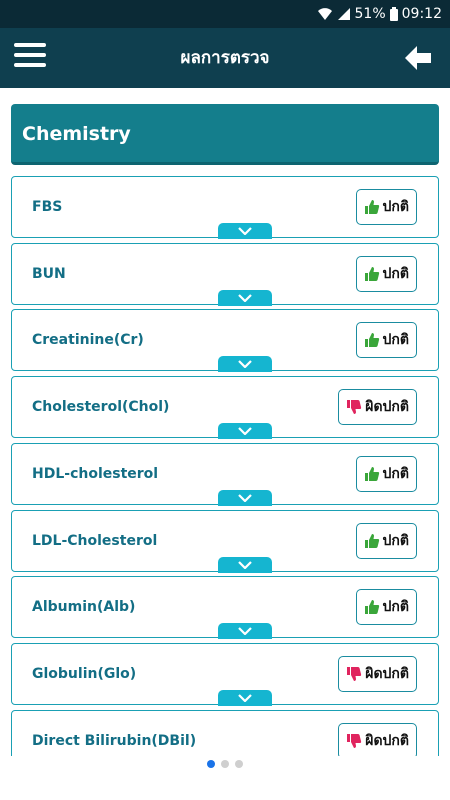  I want to click on result-card: LDL-Cholesterol ปกติ, so click(225, 541).